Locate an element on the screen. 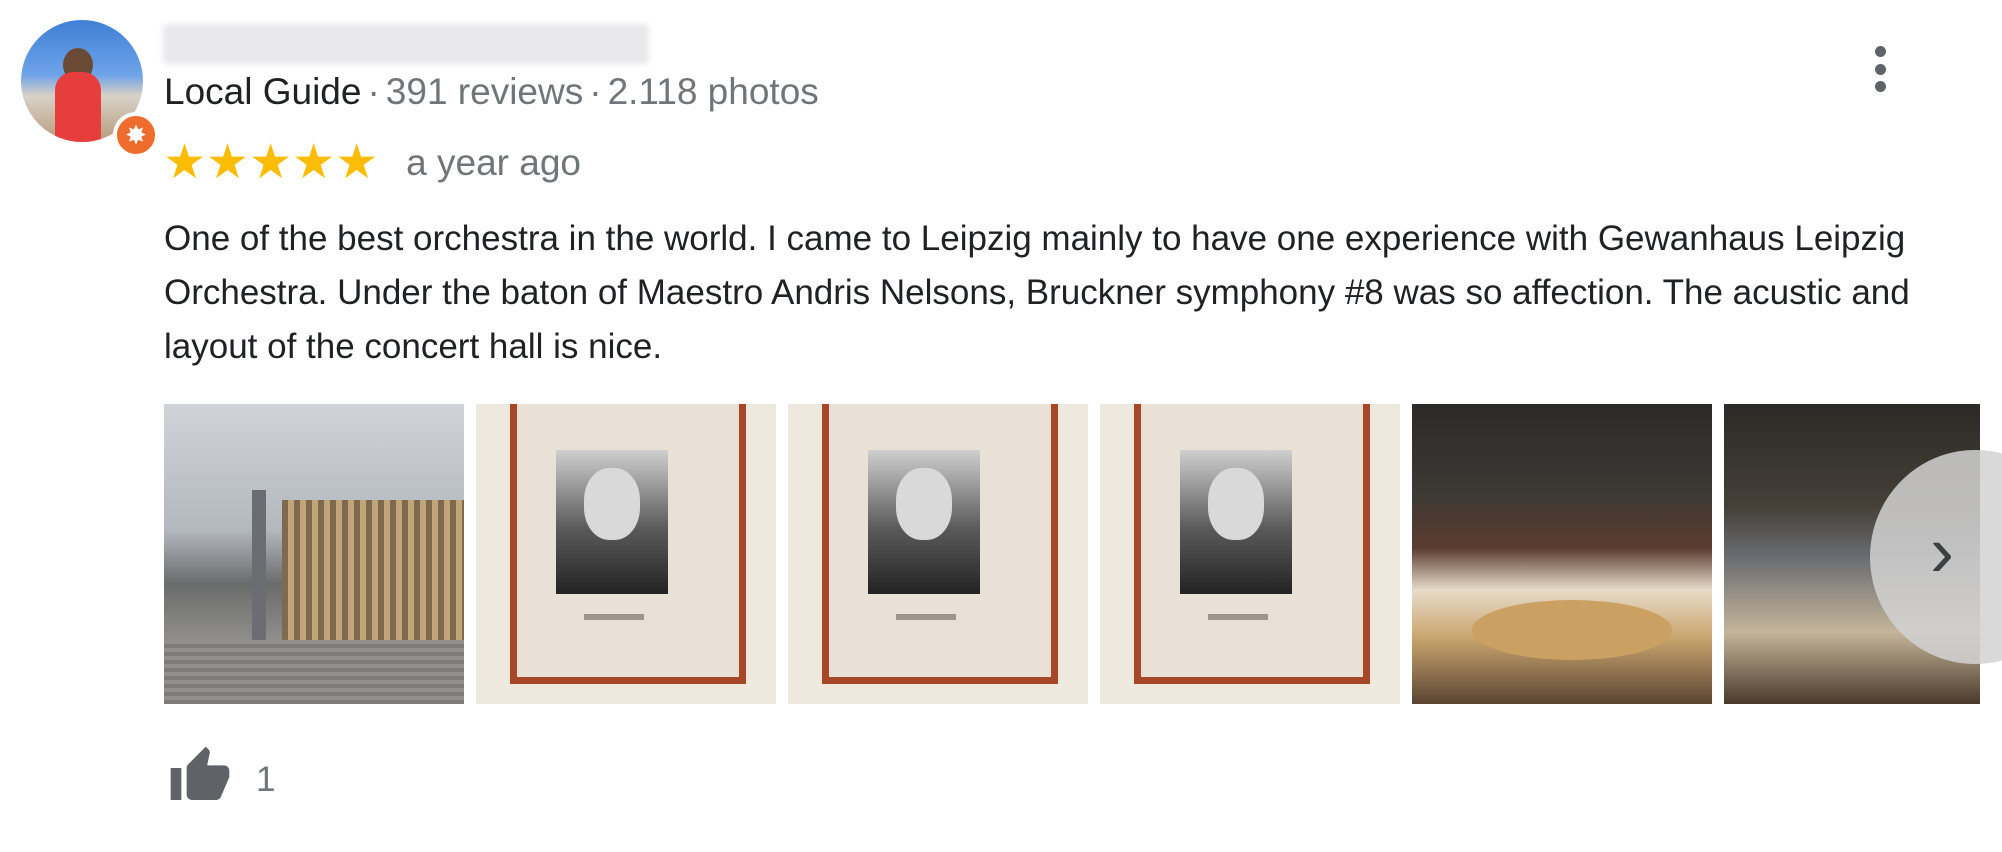 The width and height of the screenshot is (2002, 852). chevron-right-icon: › is located at coordinates (1942, 552).